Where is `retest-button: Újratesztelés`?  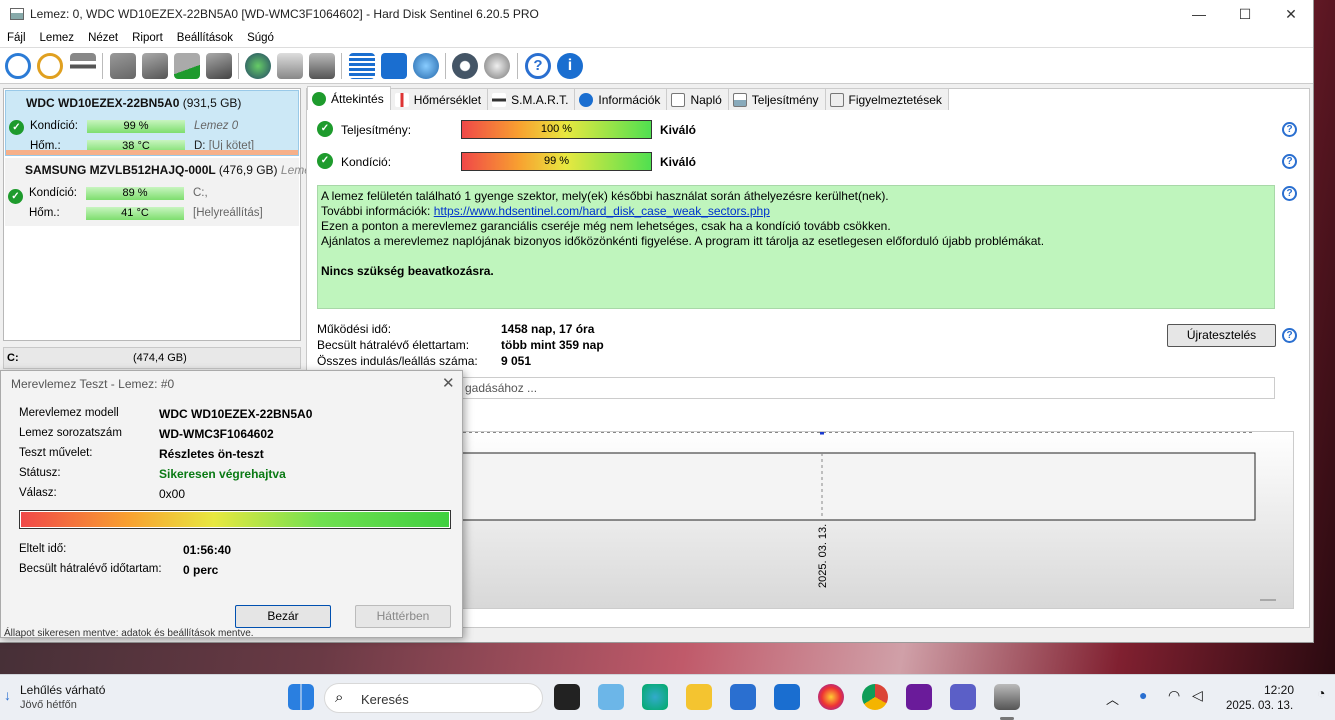 retest-button: Újratesztelés is located at coordinates (1221, 335).